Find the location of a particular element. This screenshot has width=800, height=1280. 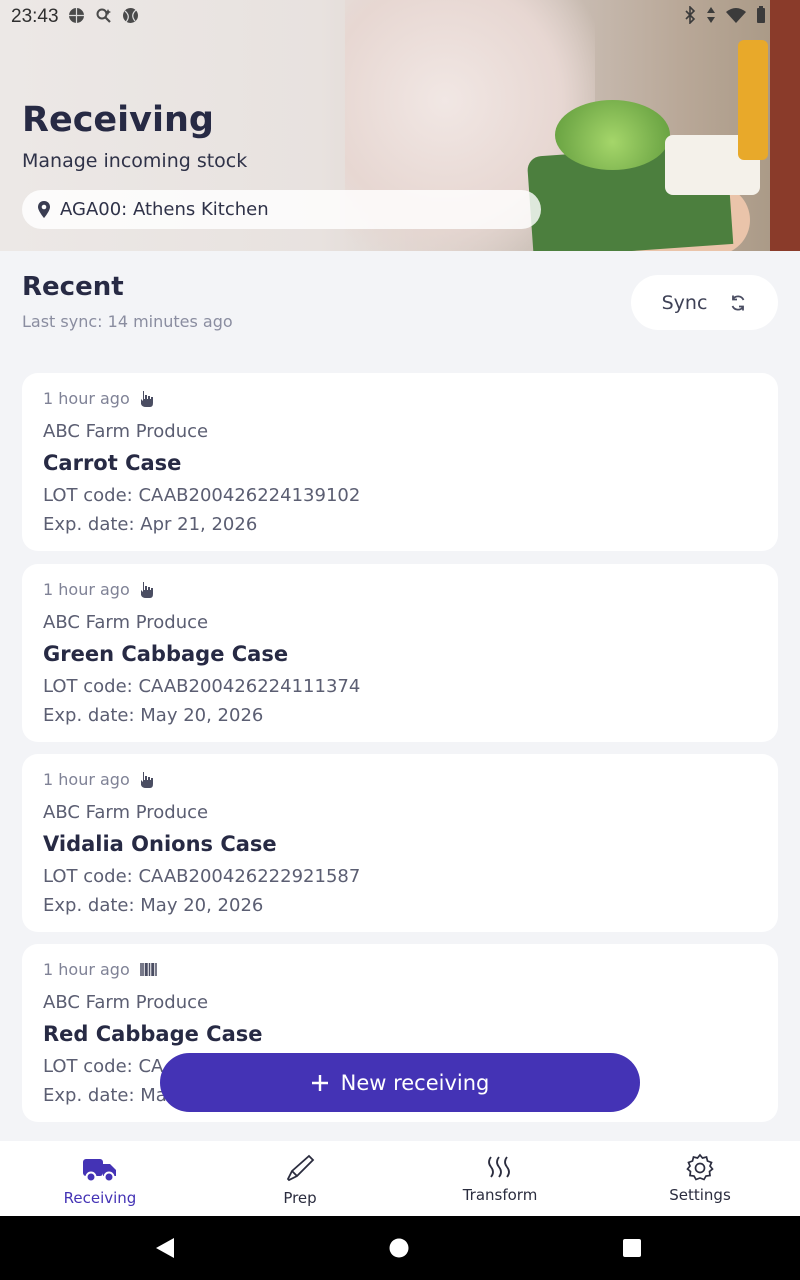

new-receiving-label: New receiving is located at coordinates (415, 1082).